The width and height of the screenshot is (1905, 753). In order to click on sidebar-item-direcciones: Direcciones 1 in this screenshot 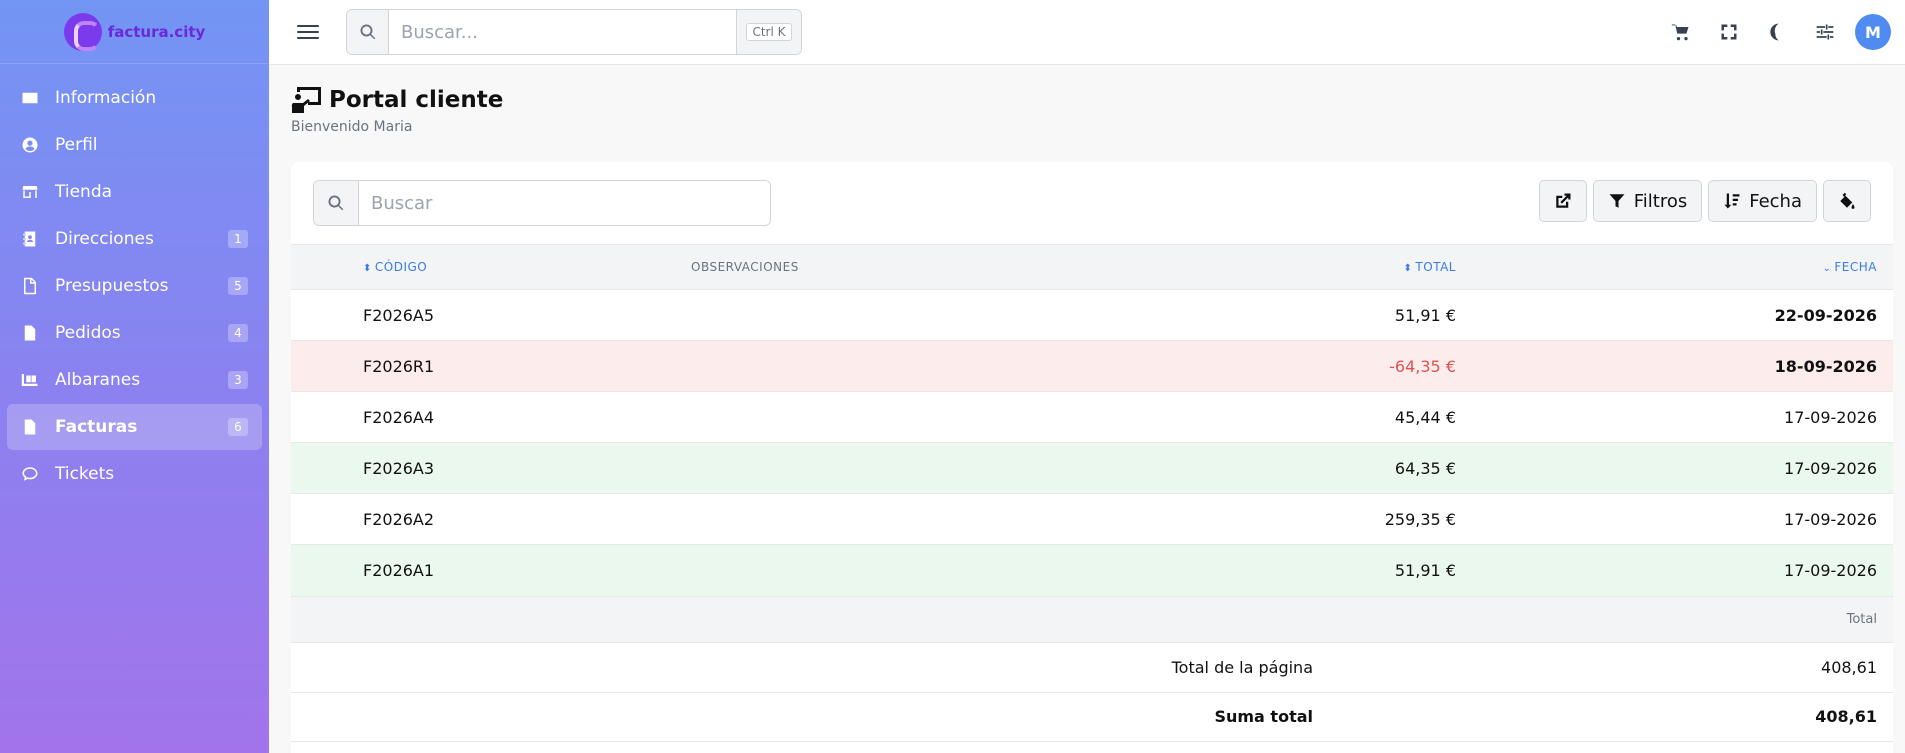, I will do `click(134, 239)`.